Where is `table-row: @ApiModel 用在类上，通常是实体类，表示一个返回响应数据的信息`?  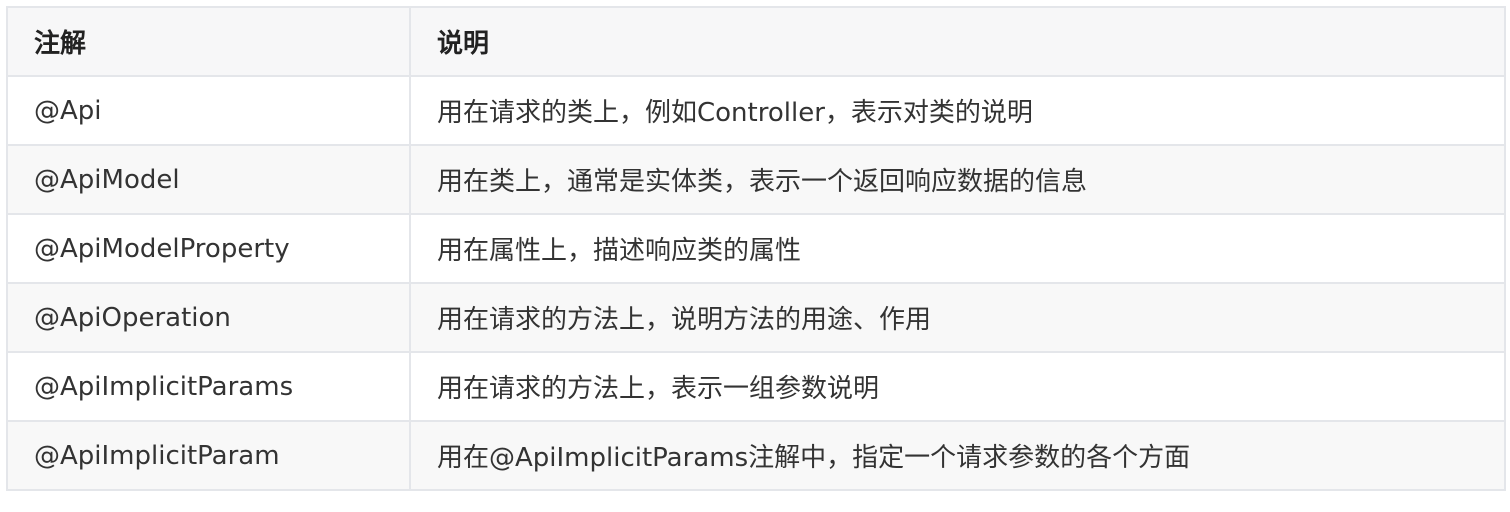
table-row: @ApiModel 用在类上，通常是实体类，表示一个返回响应数据的信息 is located at coordinates (756, 179).